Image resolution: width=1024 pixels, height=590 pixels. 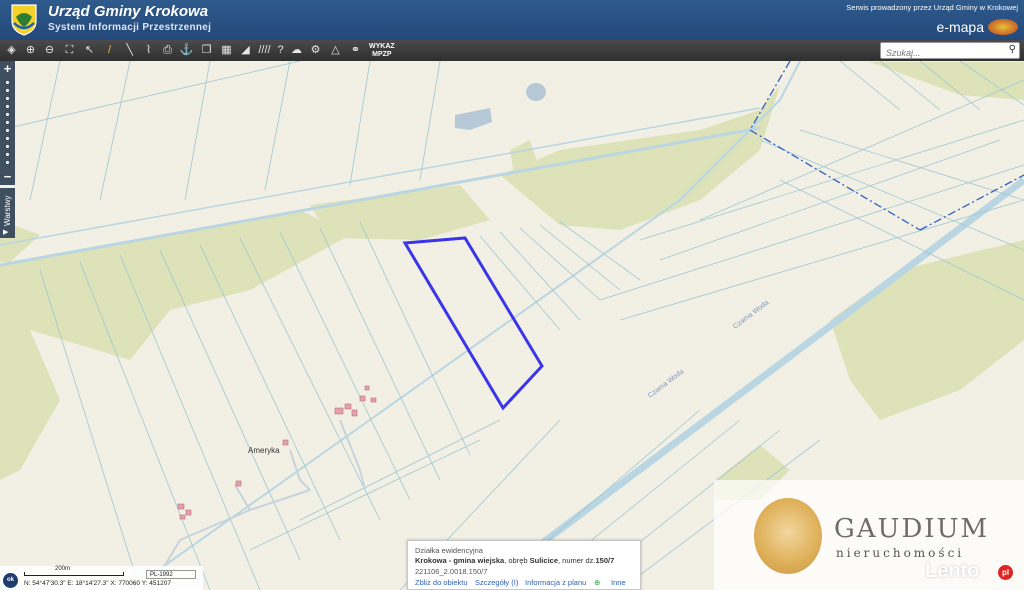 What do you see at coordinates (11, 50) in the screenshot?
I see `layers-icon: ◈` at bounding box center [11, 50].